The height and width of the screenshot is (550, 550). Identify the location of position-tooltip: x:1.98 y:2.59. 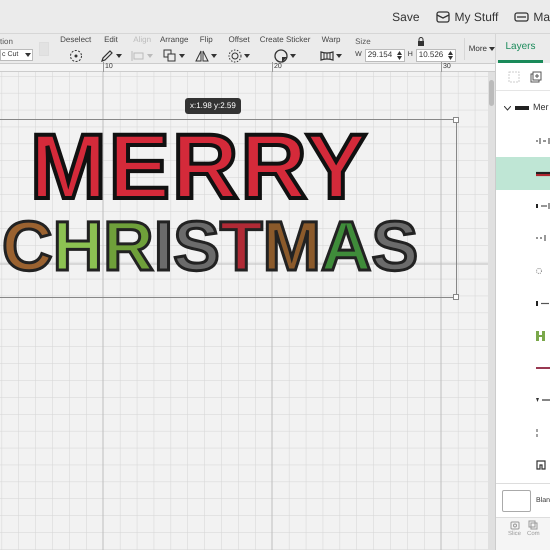
(213, 106).